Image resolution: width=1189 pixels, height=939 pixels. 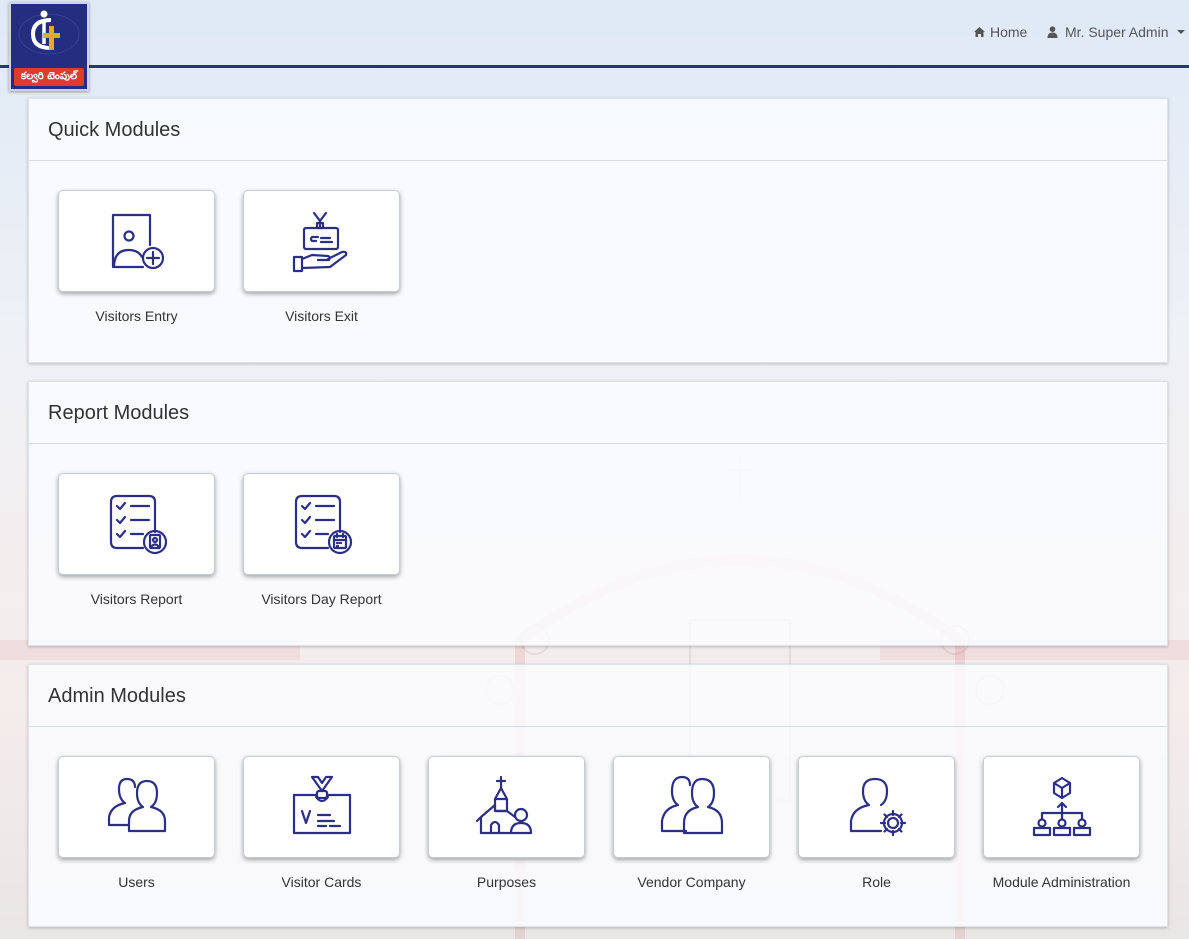 I want to click on tile-label: Users, so click(x=136, y=882).